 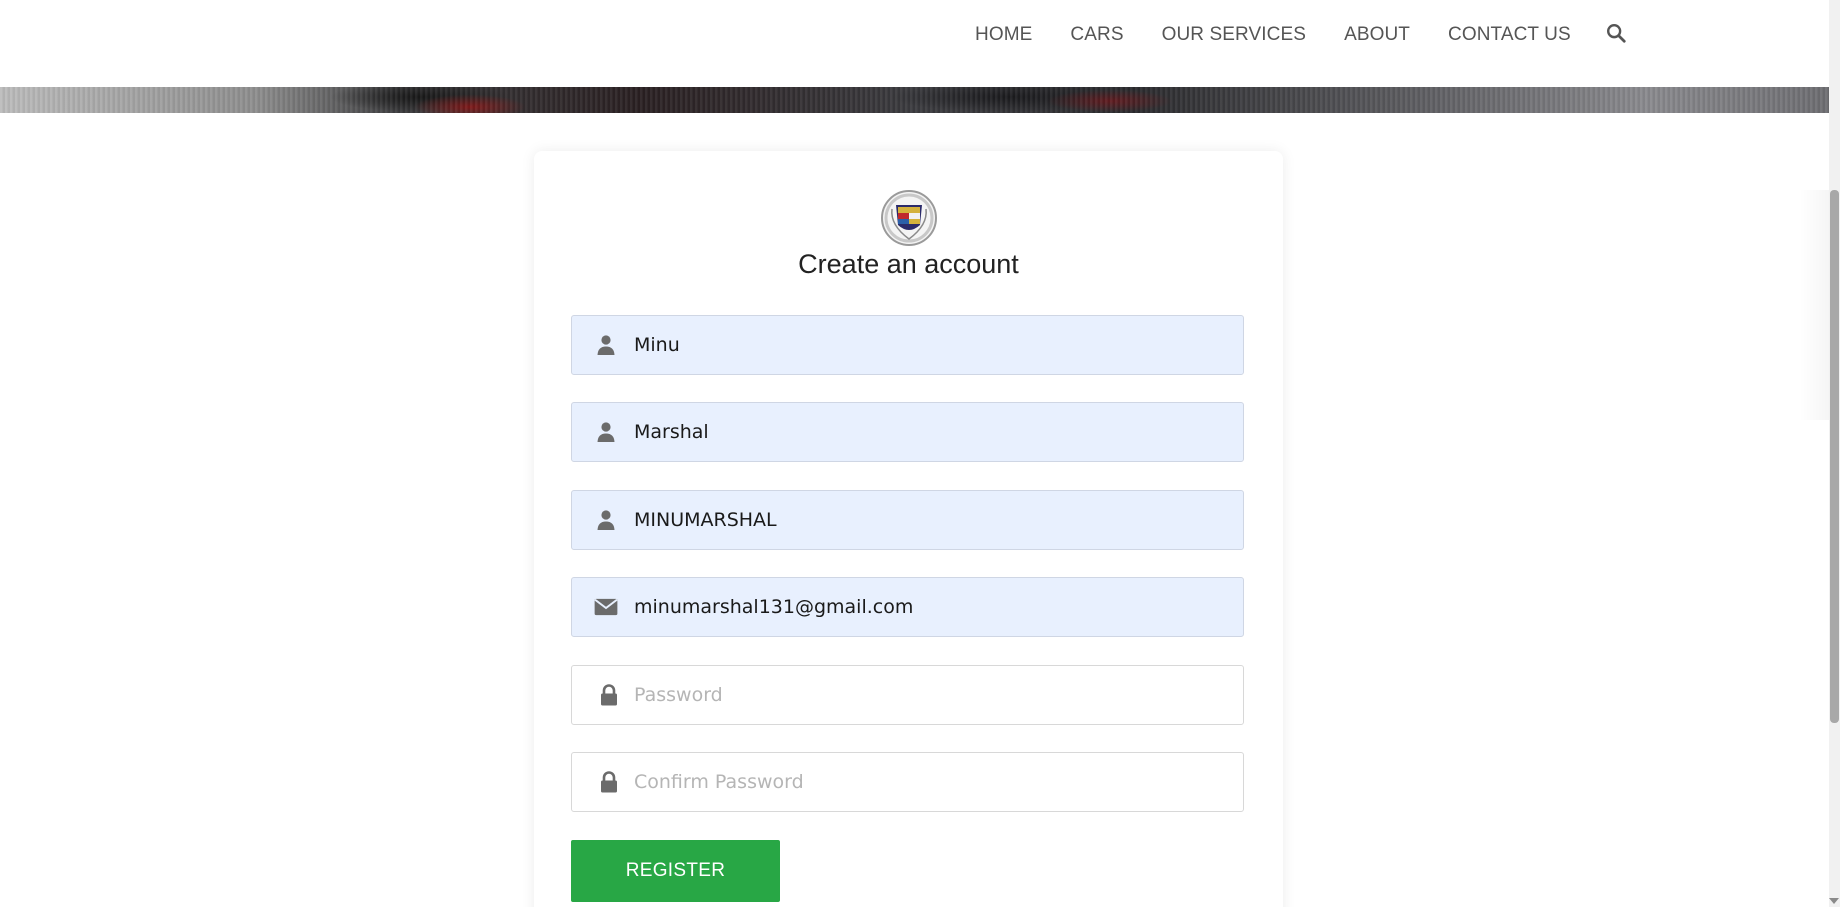 What do you see at coordinates (932, 607) in the screenshot?
I see `email-input` at bounding box center [932, 607].